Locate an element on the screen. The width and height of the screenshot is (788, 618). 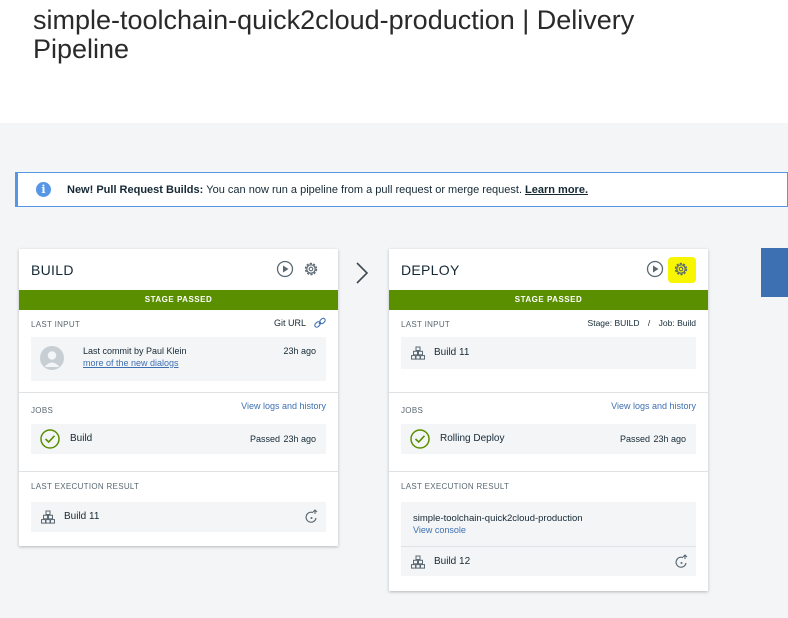
view-console-link: View console is located at coordinates (439, 530).